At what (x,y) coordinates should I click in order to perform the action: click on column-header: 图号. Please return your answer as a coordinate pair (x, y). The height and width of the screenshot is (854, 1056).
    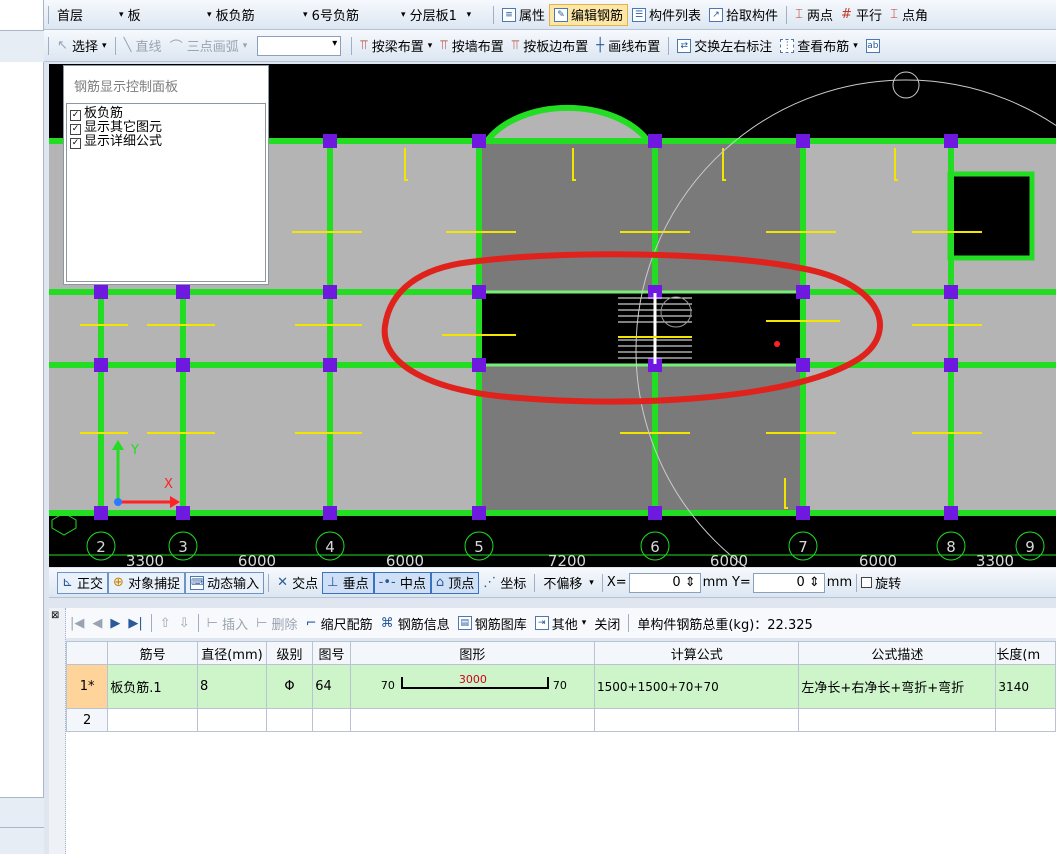
    Looking at the image, I should click on (331, 653).